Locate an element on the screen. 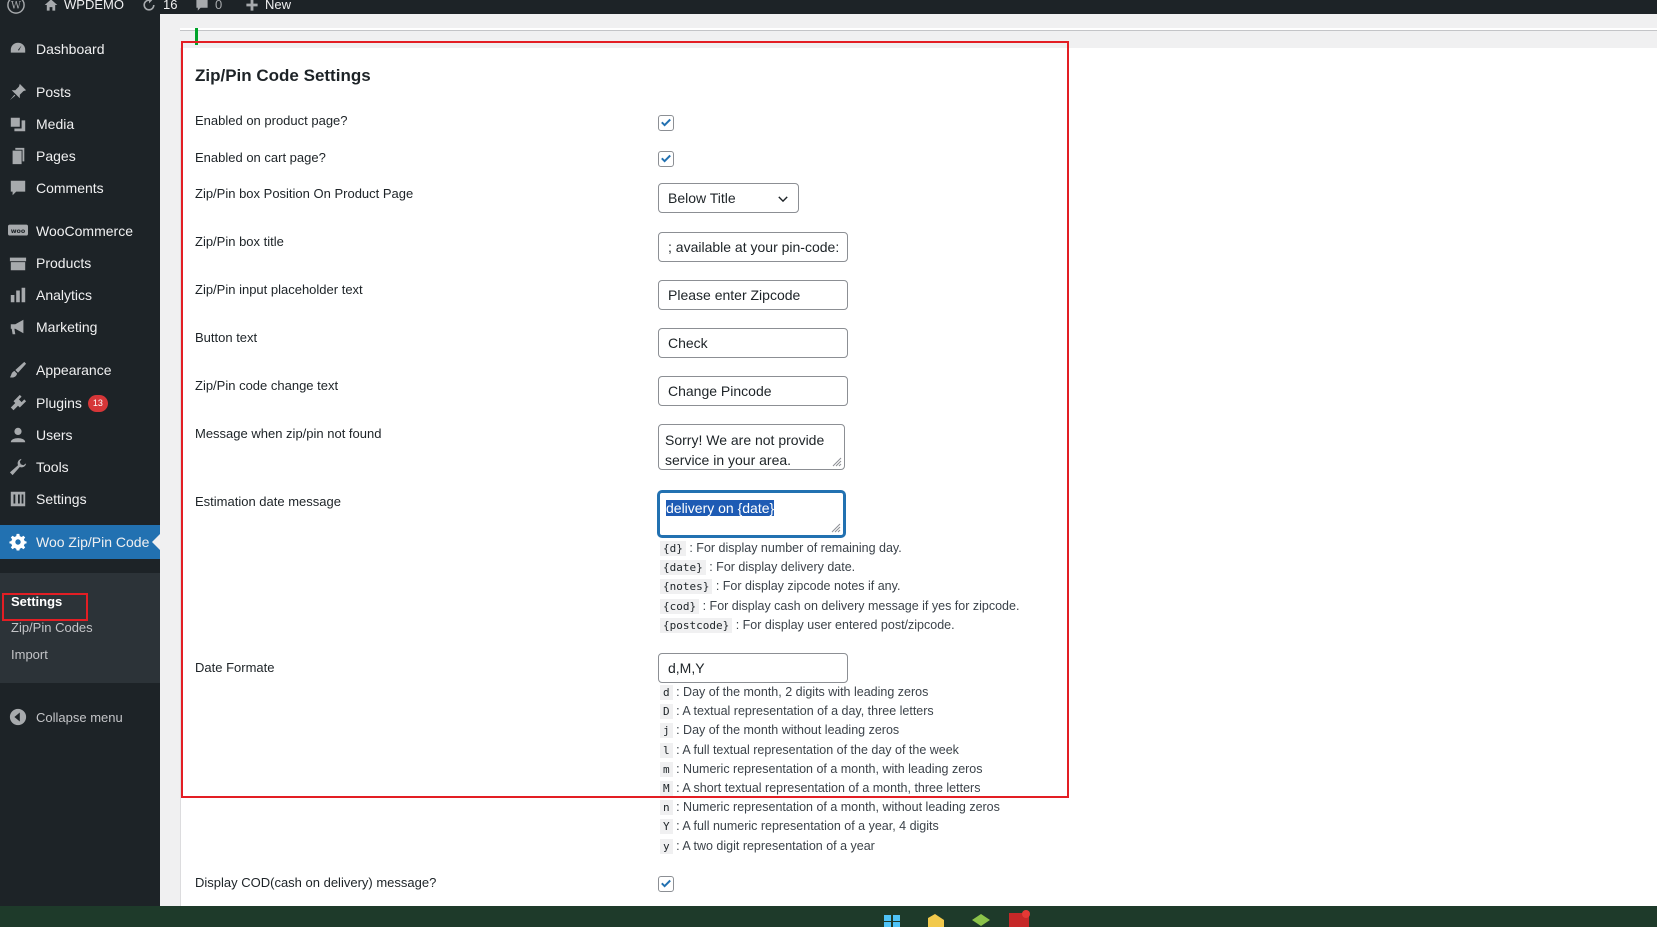 Image resolution: width=1657 pixels, height=927 pixels. menu-item-woo-zip-pin-code: Woo Zip/Pin Code is located at coordinates (80, 542).